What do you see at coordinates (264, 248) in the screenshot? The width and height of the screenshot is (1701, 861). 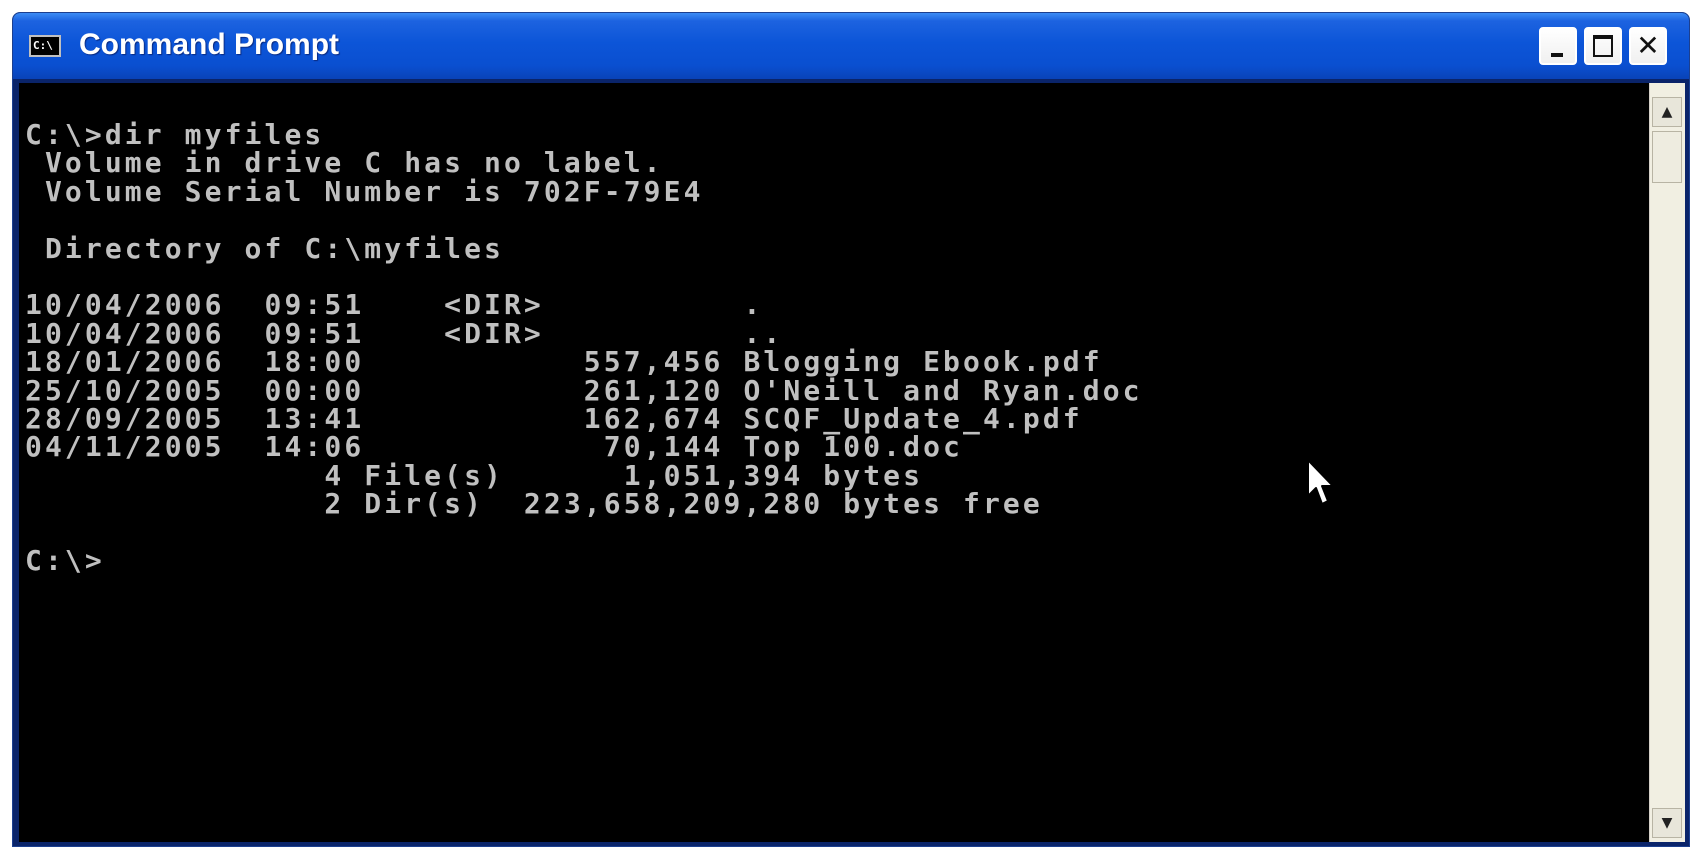 I see `console-line: Directory of C:\myfiles` at bounding box center [264, 248].